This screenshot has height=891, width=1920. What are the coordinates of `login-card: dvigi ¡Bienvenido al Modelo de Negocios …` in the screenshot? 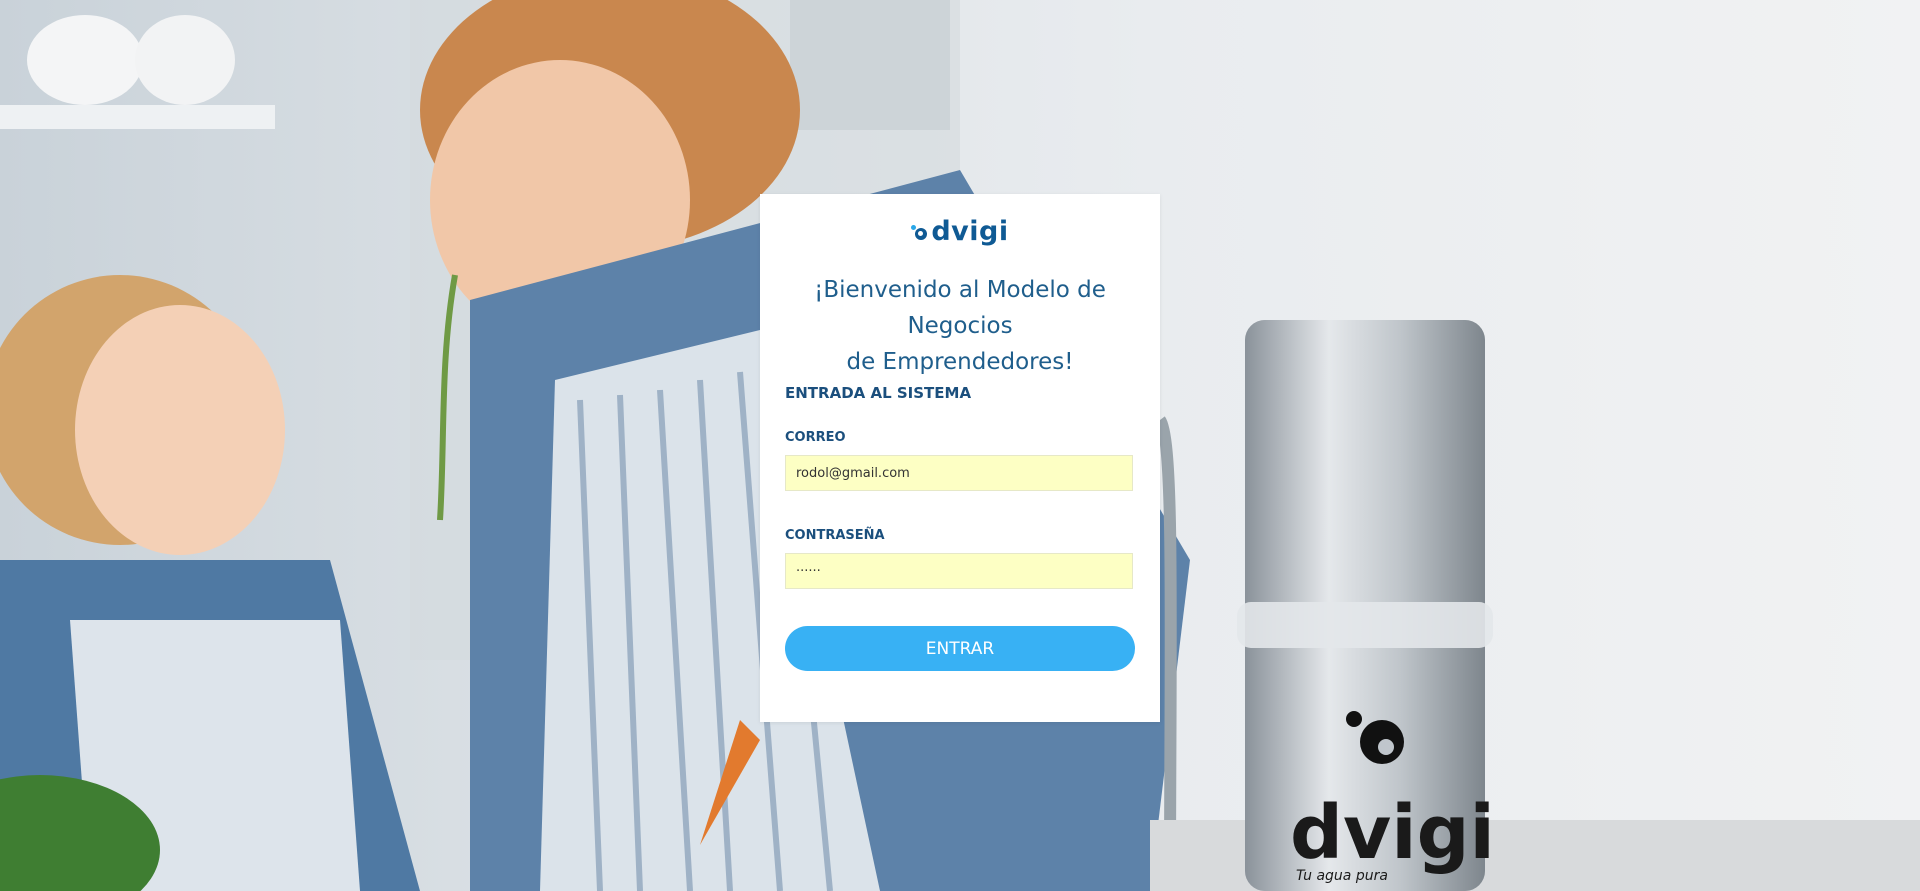 It's located at (960, 458).